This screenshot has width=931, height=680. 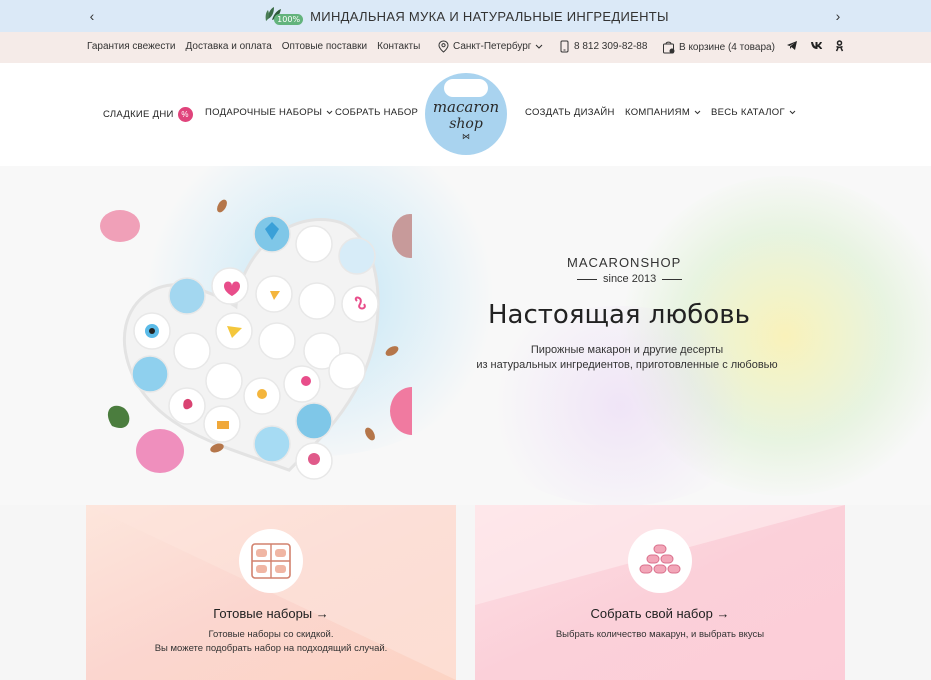 I want to click on nav-catalog: ВЕСЬ КАТАЛОГ, so click(x=753, y=112).